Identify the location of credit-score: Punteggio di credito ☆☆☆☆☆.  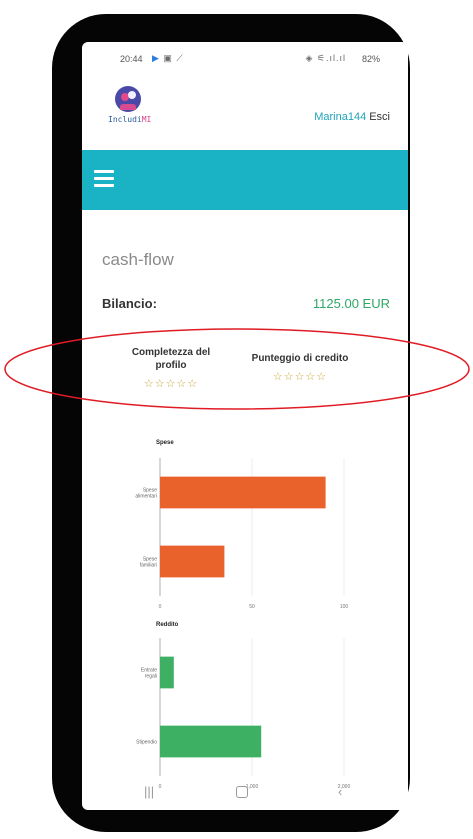
(300, 368).